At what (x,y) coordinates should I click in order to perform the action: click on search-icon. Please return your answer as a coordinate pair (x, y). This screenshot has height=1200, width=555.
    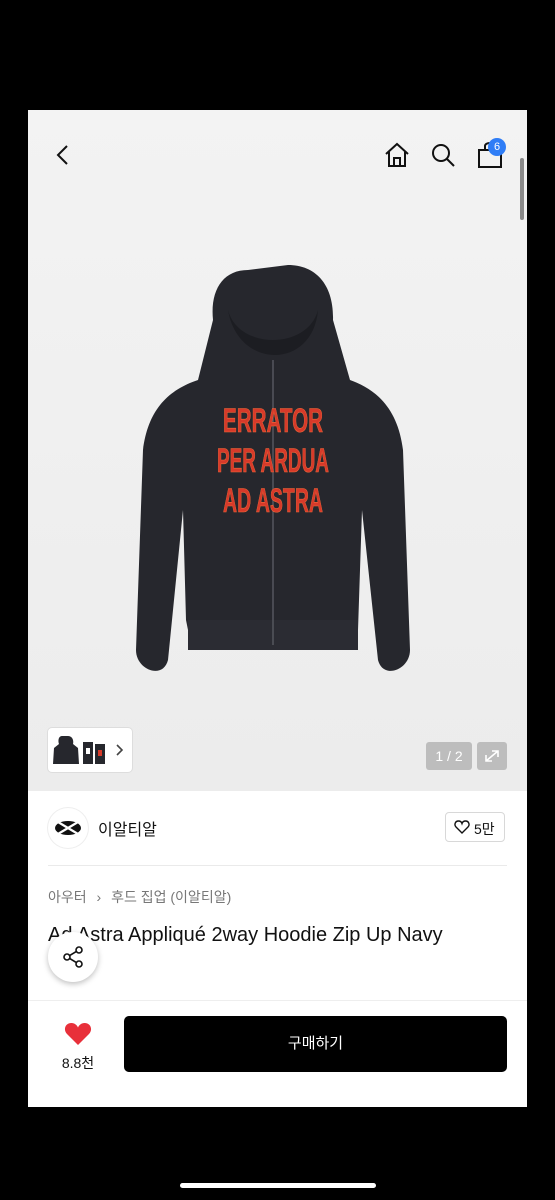
    Looking at the image, I should click on (443, 155).